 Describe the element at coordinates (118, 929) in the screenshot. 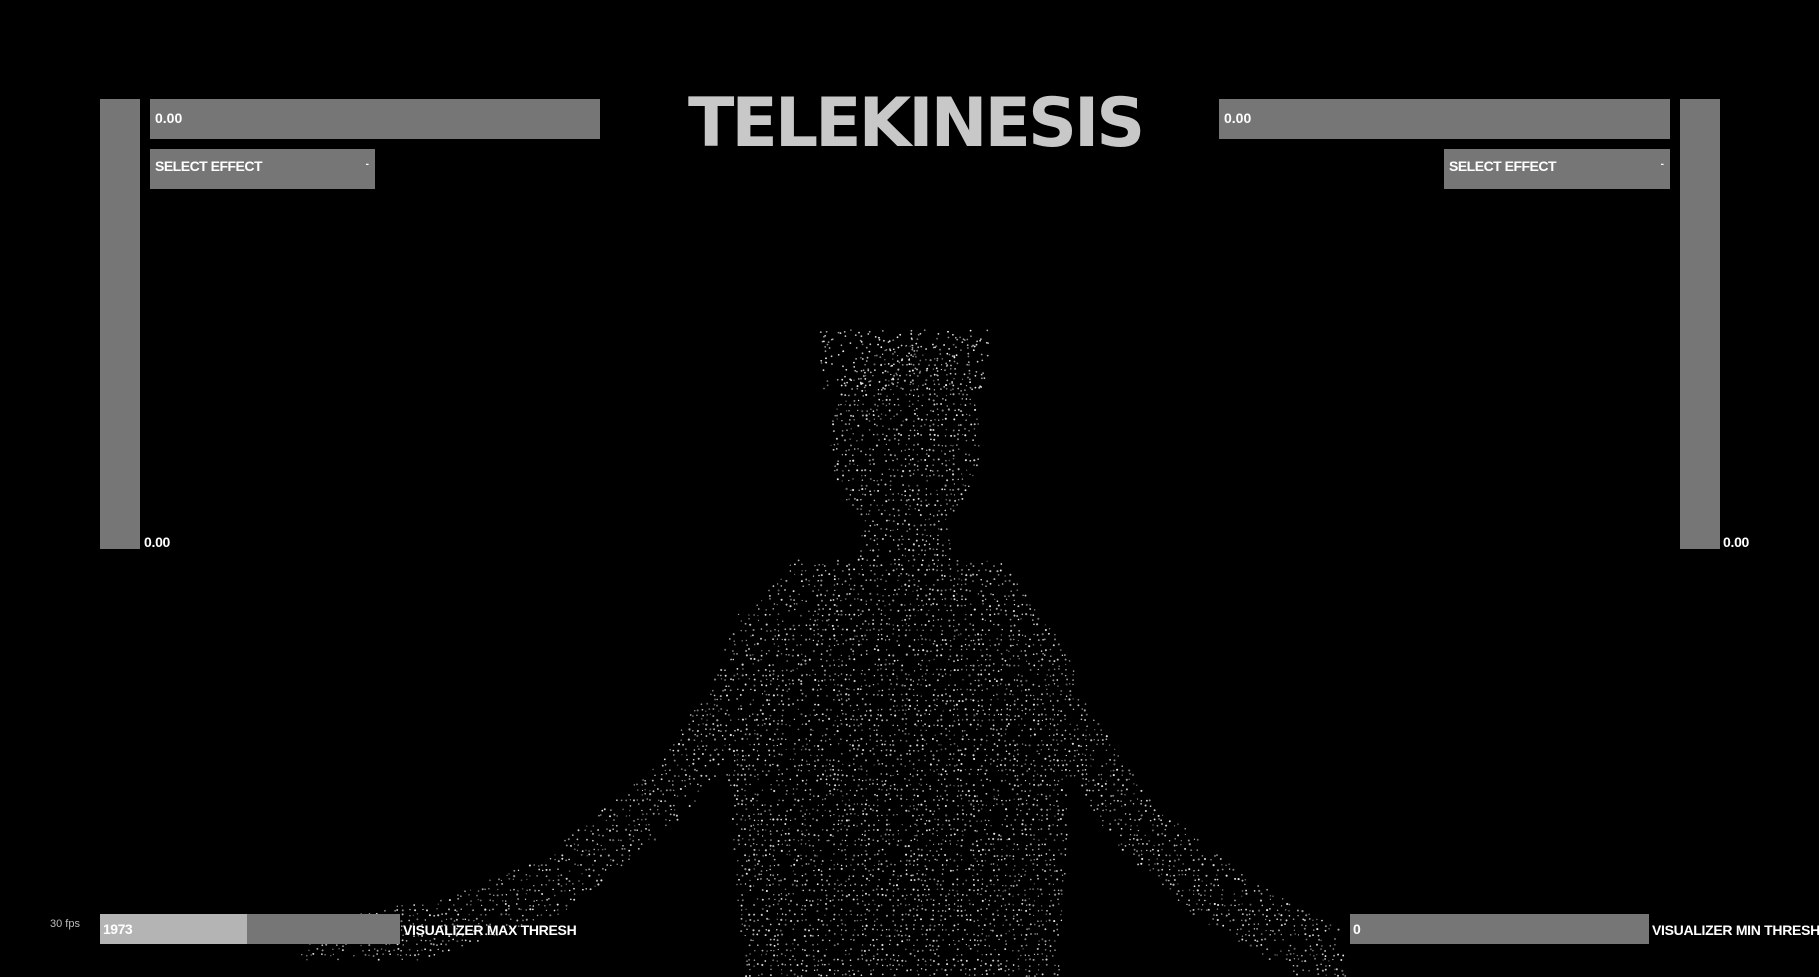

I see `max-thresh-value: 1973` at that location.